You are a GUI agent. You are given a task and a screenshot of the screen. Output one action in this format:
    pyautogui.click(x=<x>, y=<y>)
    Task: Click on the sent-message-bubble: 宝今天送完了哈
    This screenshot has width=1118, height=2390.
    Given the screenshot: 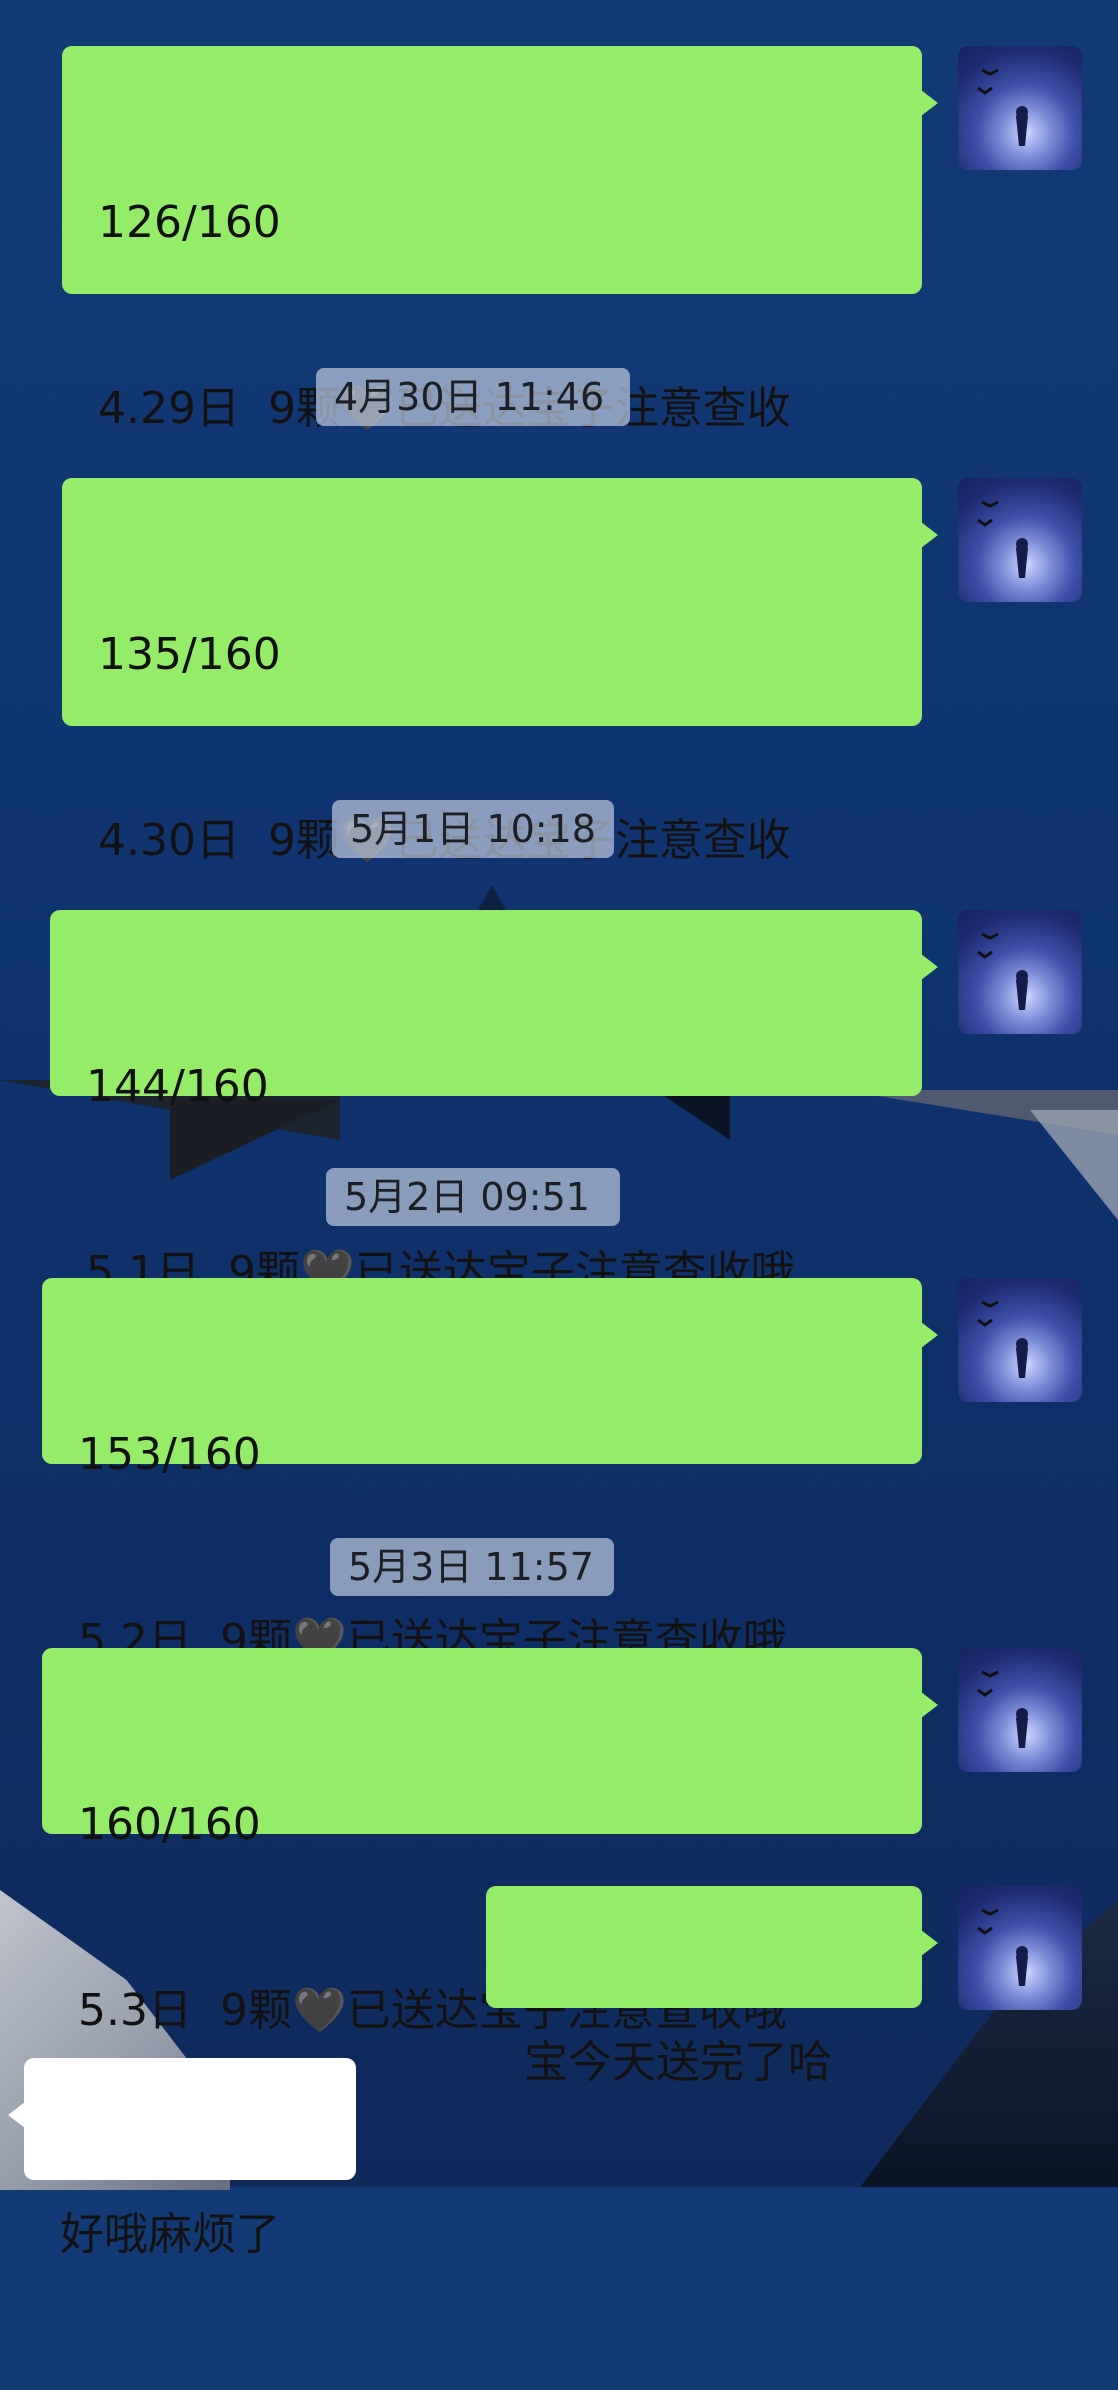 What is the action you would take?
    pyautogui.click(x=712, y=1987)
    